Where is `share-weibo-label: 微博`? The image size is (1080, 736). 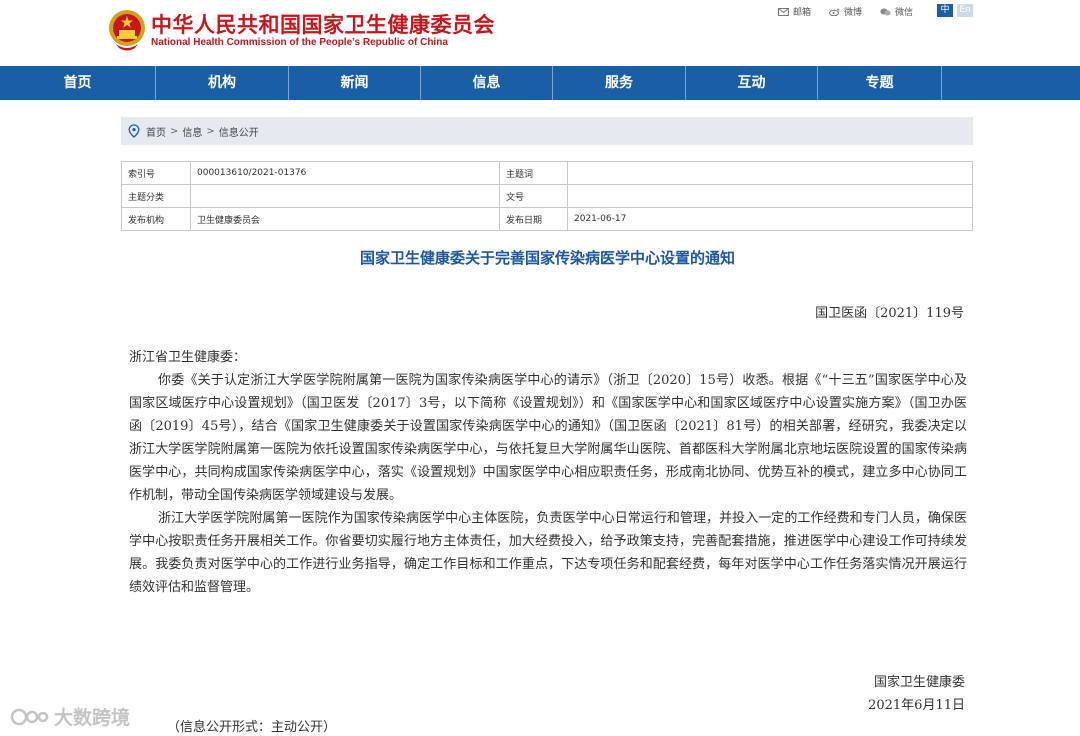 share-weibo-label: 微博 is located at coordinates (853, 13).